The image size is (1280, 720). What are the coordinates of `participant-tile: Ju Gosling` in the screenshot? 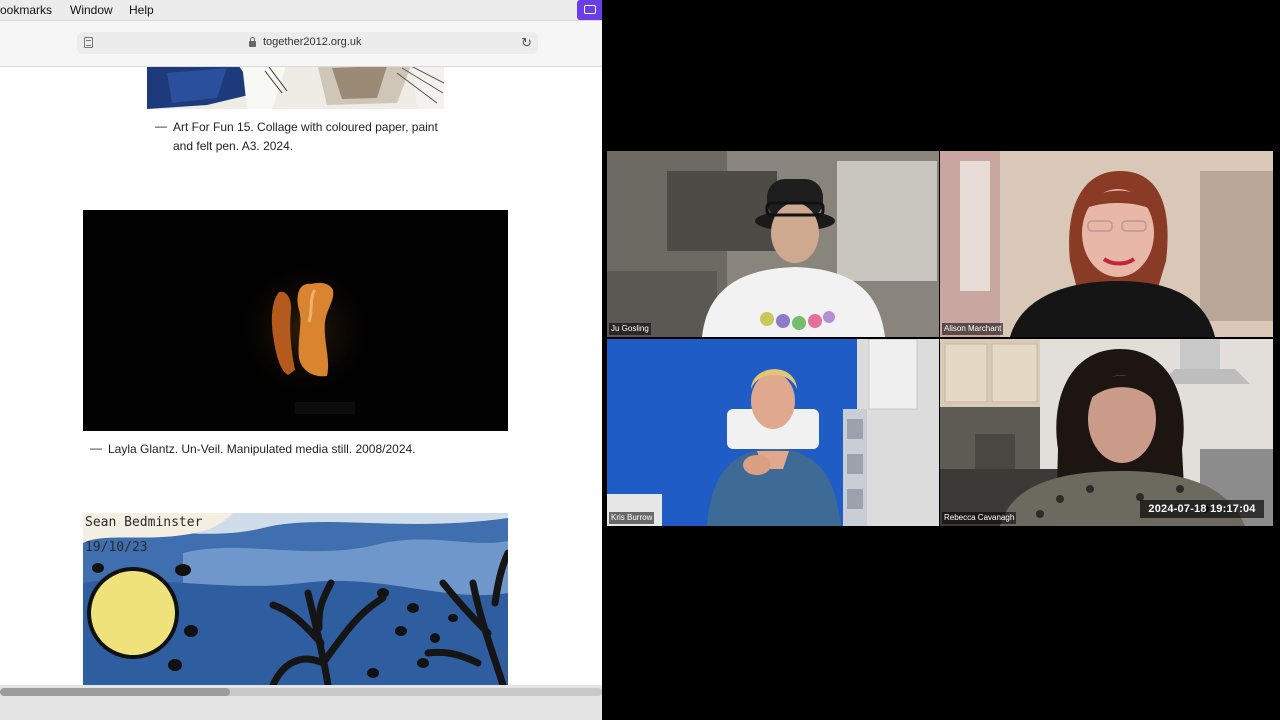 It's located at (773, 244).